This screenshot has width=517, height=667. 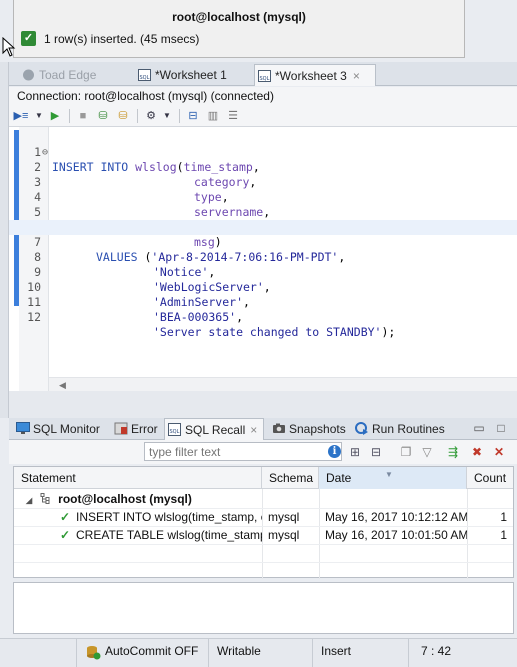 I want to click on delete-selected-icon: ✖, so click(x=477, y=452).